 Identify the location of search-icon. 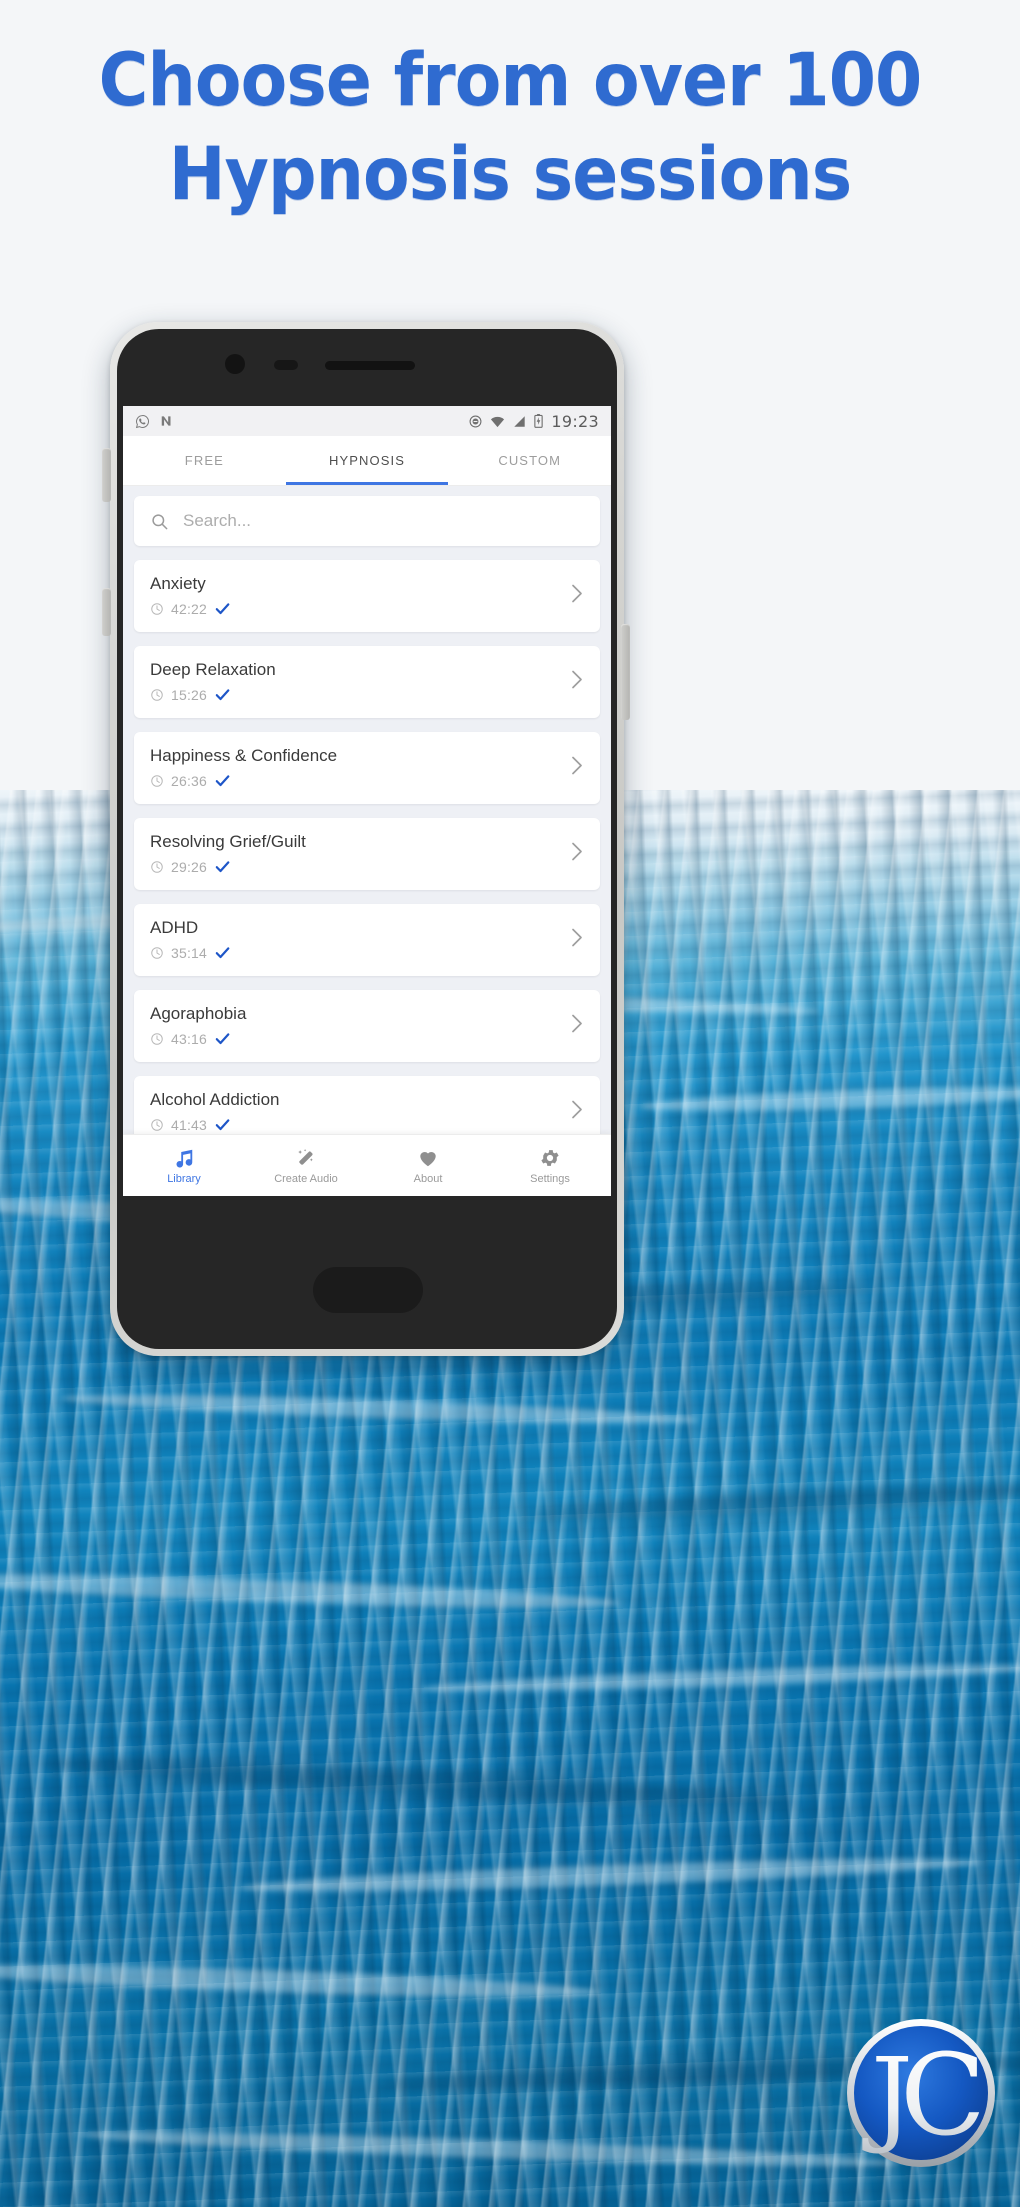
(159, 521).